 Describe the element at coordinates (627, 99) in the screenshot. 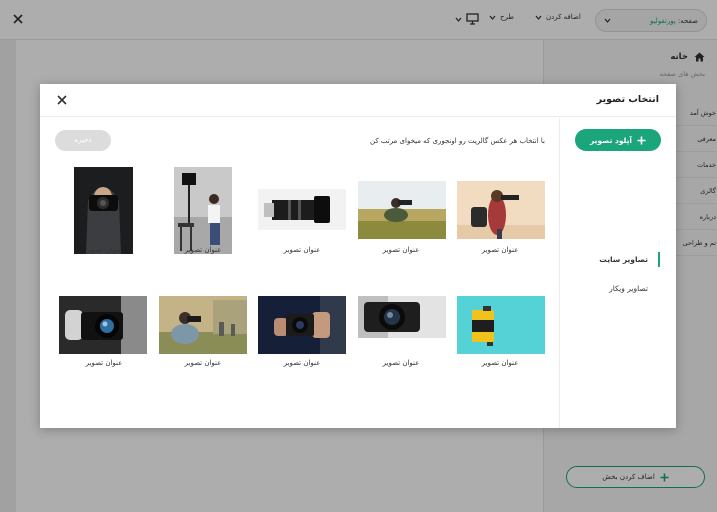

I see `modal-title: انتخاب تصویر` at that location.